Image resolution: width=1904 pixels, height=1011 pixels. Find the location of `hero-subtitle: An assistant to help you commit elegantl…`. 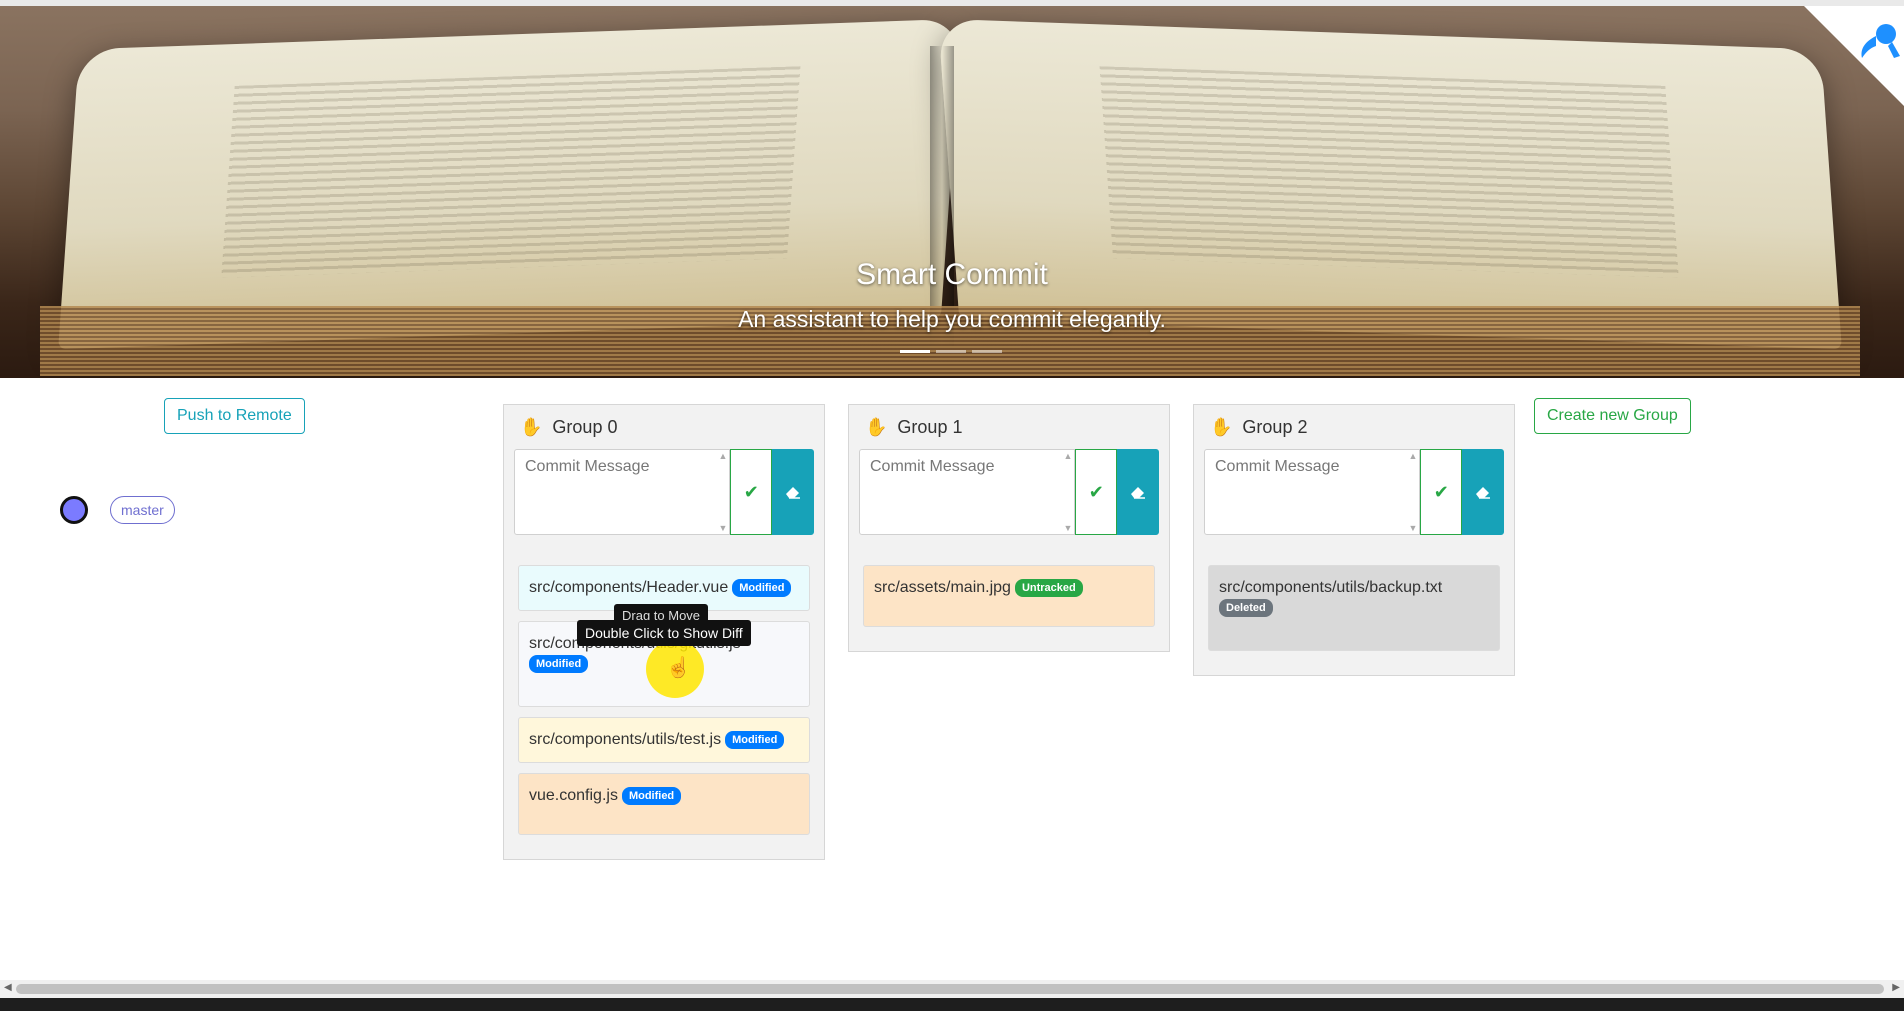

hero-subtitle: An assistant to help you commit elegantl… is located at coordinates (952, 319).